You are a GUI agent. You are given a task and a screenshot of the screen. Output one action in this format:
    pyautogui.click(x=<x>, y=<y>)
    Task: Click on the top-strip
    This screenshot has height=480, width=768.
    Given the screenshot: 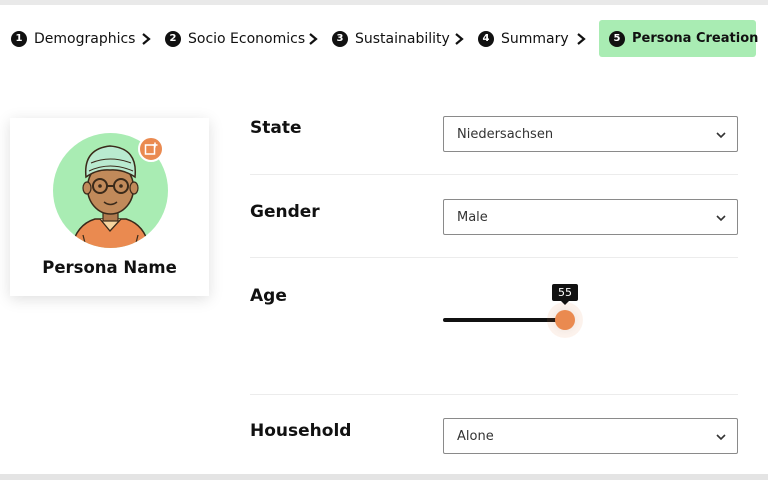 What is the action you would take?
    pyautogui.click(x=384, y=2)
    